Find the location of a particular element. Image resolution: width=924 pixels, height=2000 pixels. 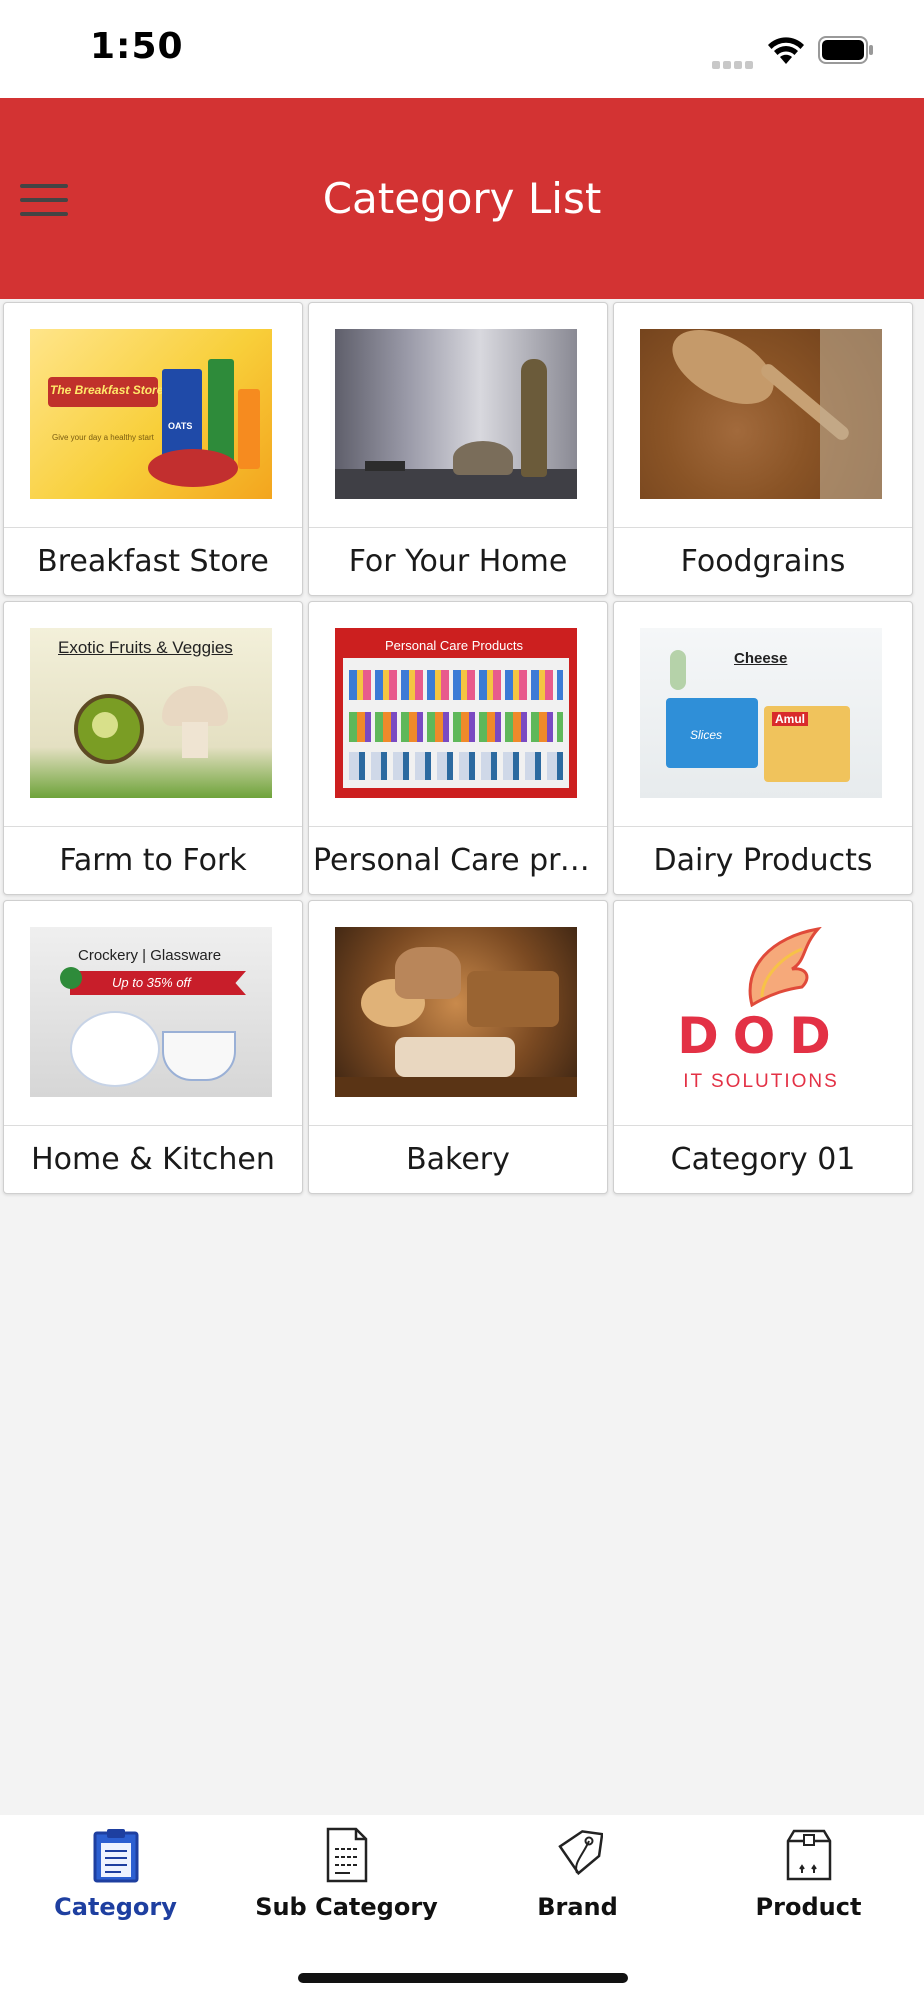

tab-category: Category is located at coordinates (115, 1882).